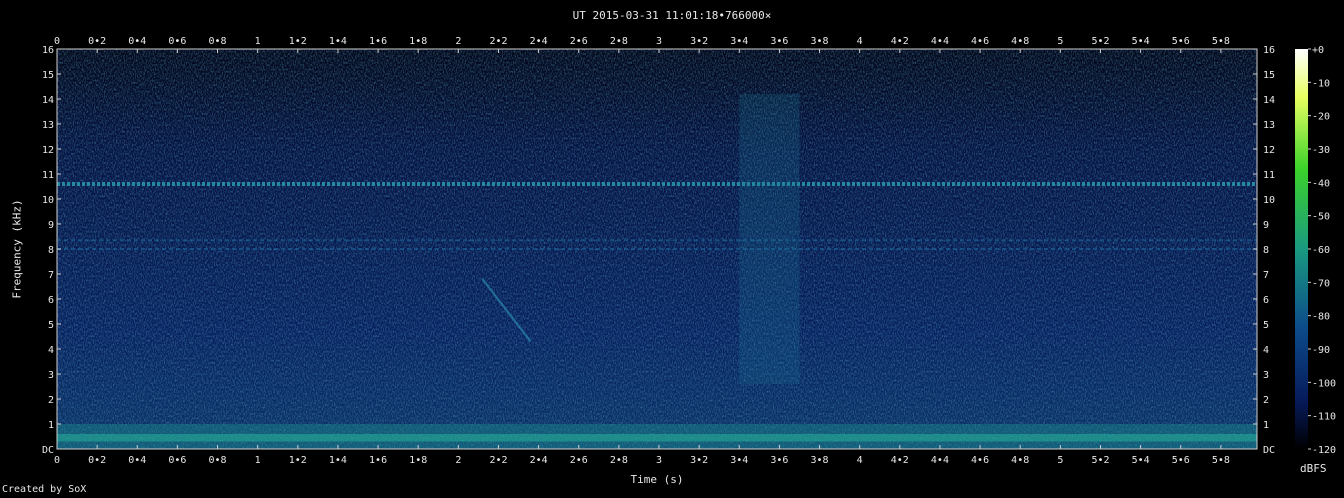 The height and width of the screenshot is (498, 1344). Describe the element at coordinates (1266, 425) in the screenshot. I see `y-tick-label-right: 1` at that location.